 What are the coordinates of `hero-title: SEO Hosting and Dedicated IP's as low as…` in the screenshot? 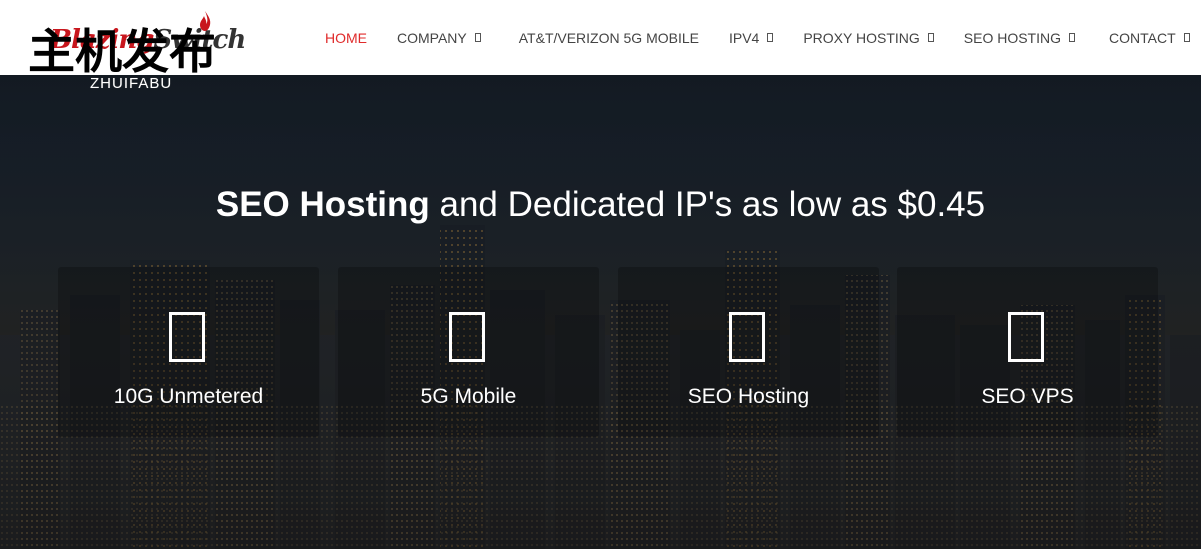 It's located at (600, 205).